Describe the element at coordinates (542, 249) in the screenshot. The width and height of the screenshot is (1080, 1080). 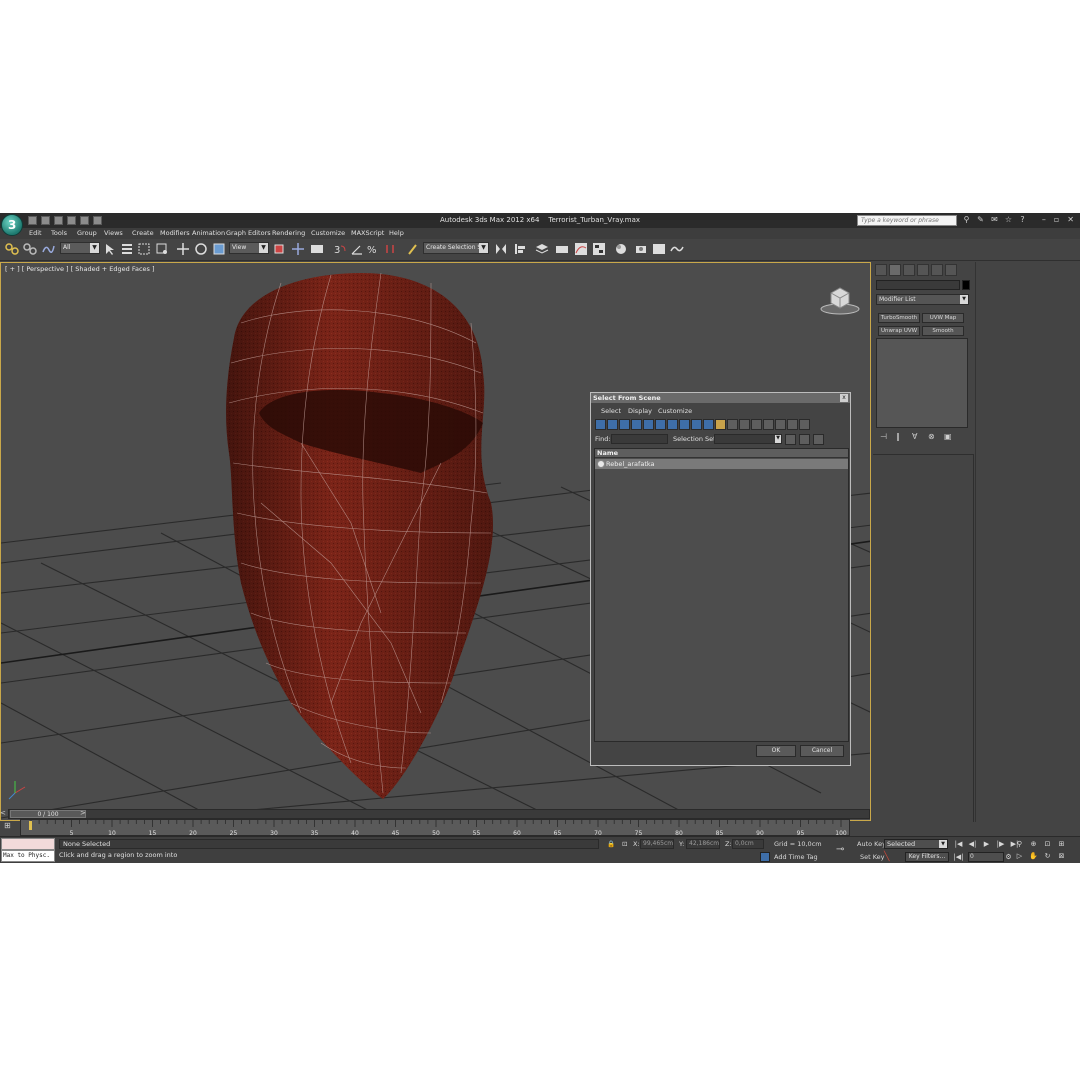
I see `layer-manager-icon` at that location.